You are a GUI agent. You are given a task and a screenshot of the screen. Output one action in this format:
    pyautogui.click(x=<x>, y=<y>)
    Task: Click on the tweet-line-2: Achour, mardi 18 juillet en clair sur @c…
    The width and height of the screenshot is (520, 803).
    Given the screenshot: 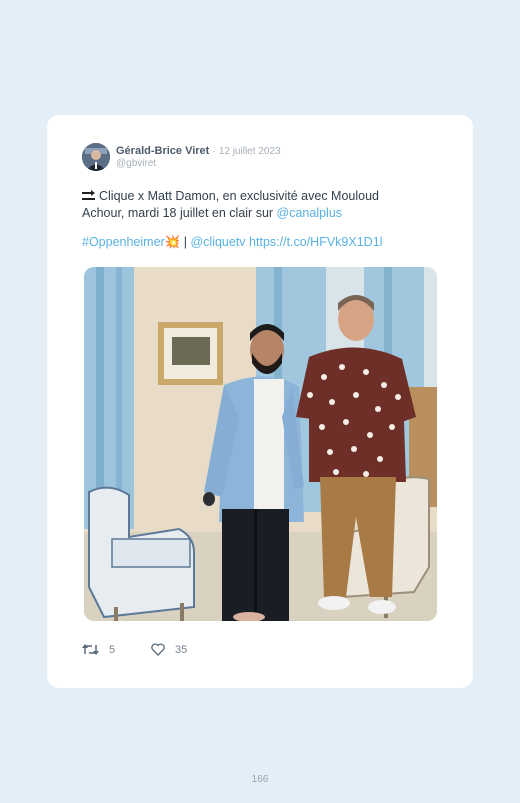 What is the action you would take?
    pyautogui.click(x=247, y=213)
    